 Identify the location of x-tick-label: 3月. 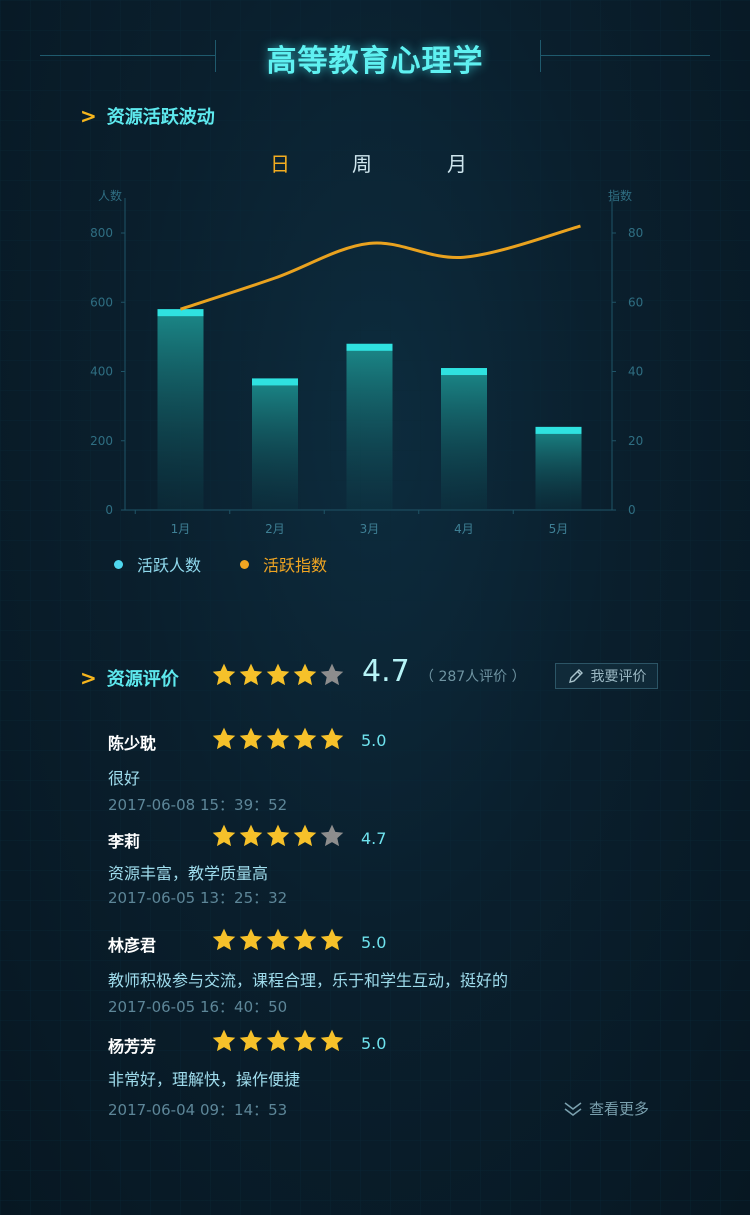
(370, 529).